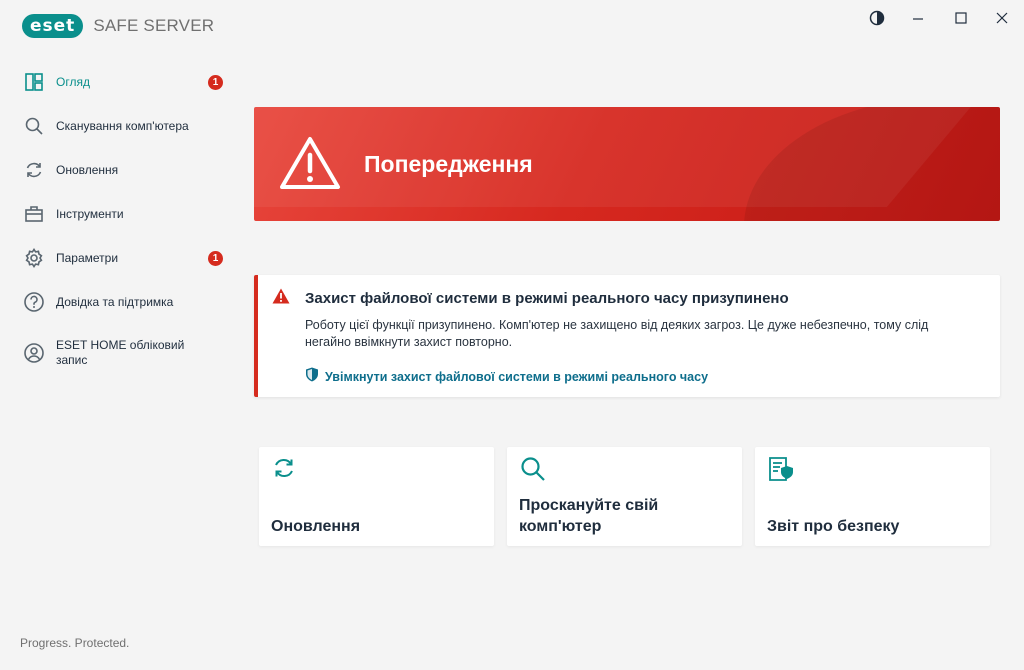  Describe the element at coordinates (73, 81) in the screenshot. I see `sidebar-item-label: Огляд` at that location.